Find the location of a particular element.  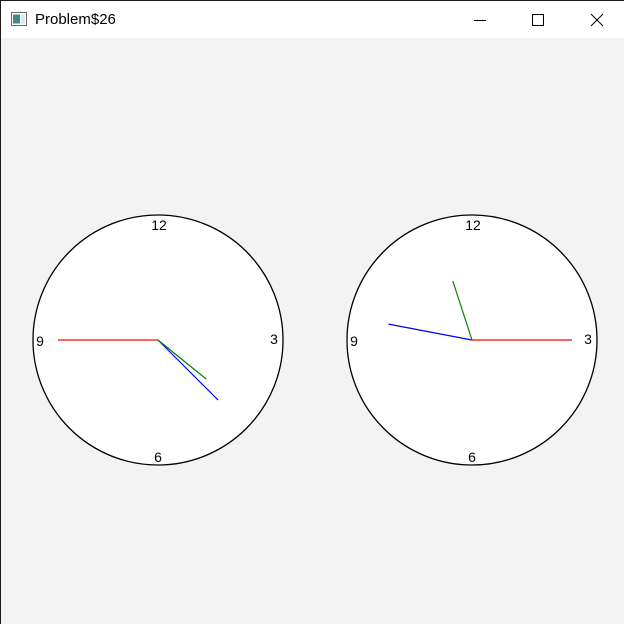

title-bar: Problem$26 is located at coordinates (313, 19).